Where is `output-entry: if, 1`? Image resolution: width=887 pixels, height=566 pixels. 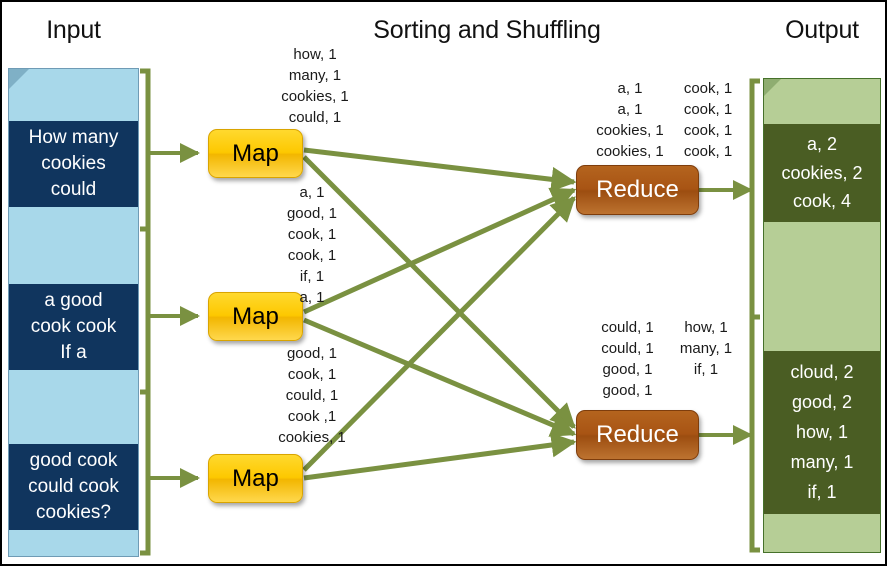
output-entry: if, 1 is located at coordinates (822, 492).